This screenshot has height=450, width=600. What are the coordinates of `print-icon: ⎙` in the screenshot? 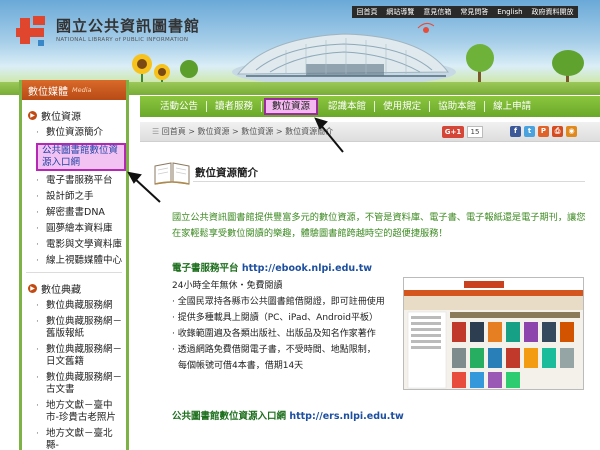 It's located at (557, 131).